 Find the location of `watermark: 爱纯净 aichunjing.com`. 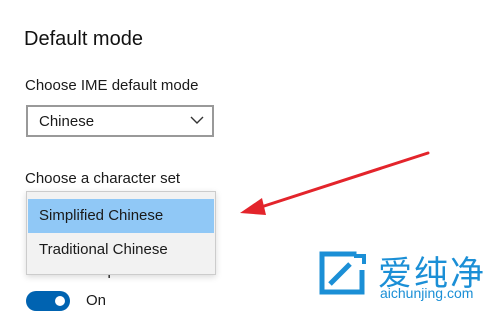

watermark: 爱纯净 aichunjing.com is located at coordinates (404, 273).